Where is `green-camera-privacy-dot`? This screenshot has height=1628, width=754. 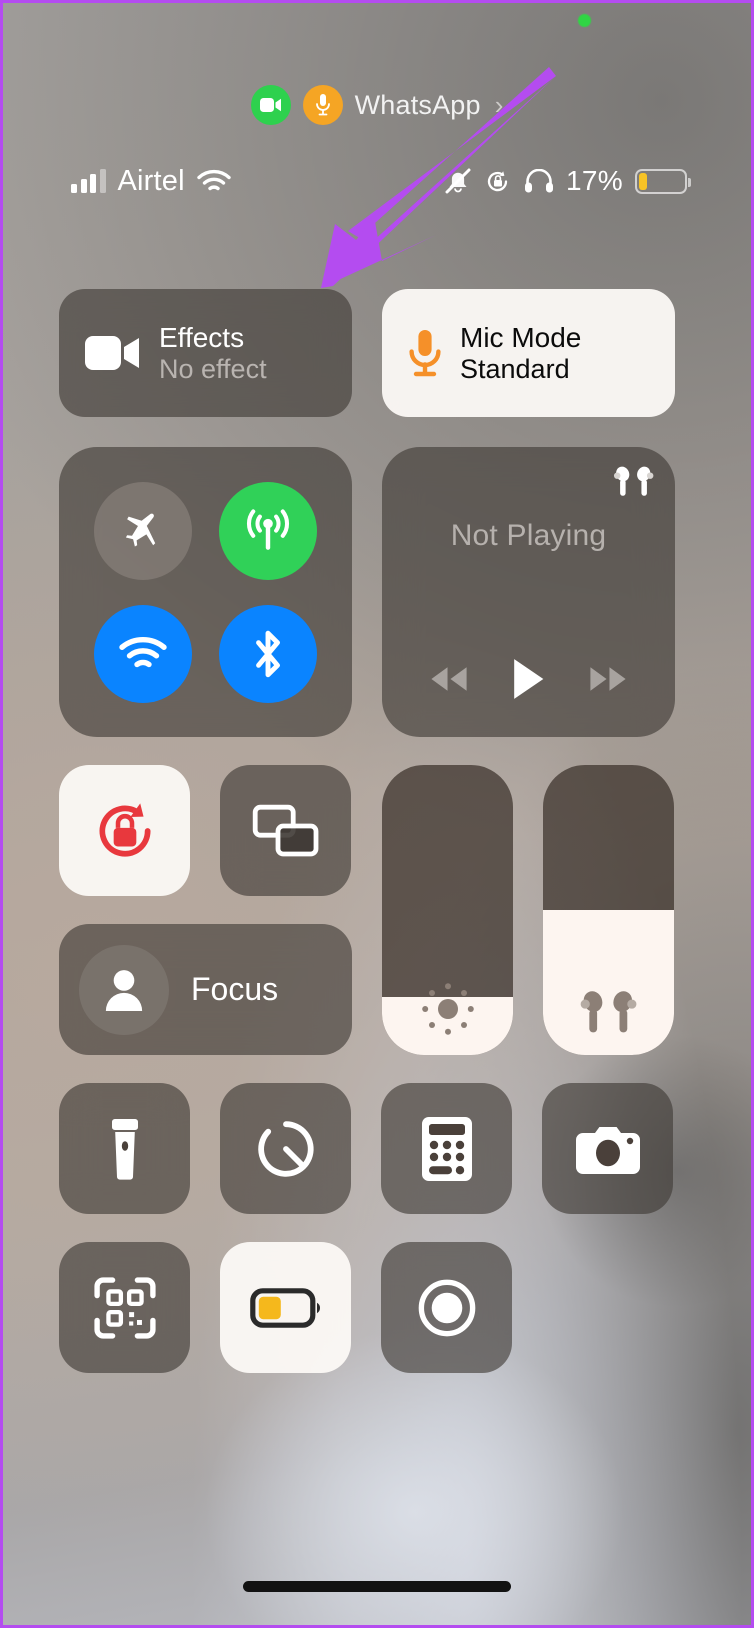
green-camera-privacy-dot is located at coordinates (584, 20).